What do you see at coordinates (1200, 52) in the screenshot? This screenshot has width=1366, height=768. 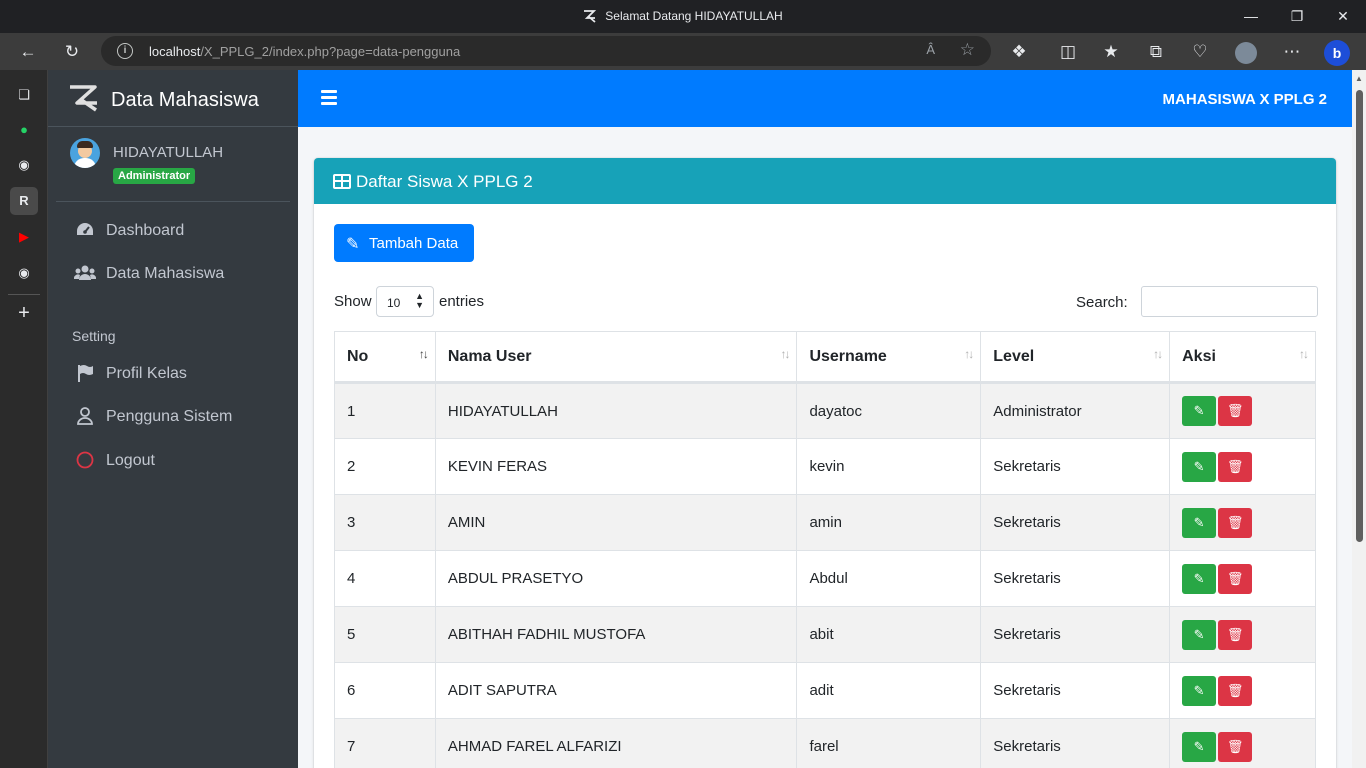 I see `performance-icon: ♡` at bounding box center [1200, 52].